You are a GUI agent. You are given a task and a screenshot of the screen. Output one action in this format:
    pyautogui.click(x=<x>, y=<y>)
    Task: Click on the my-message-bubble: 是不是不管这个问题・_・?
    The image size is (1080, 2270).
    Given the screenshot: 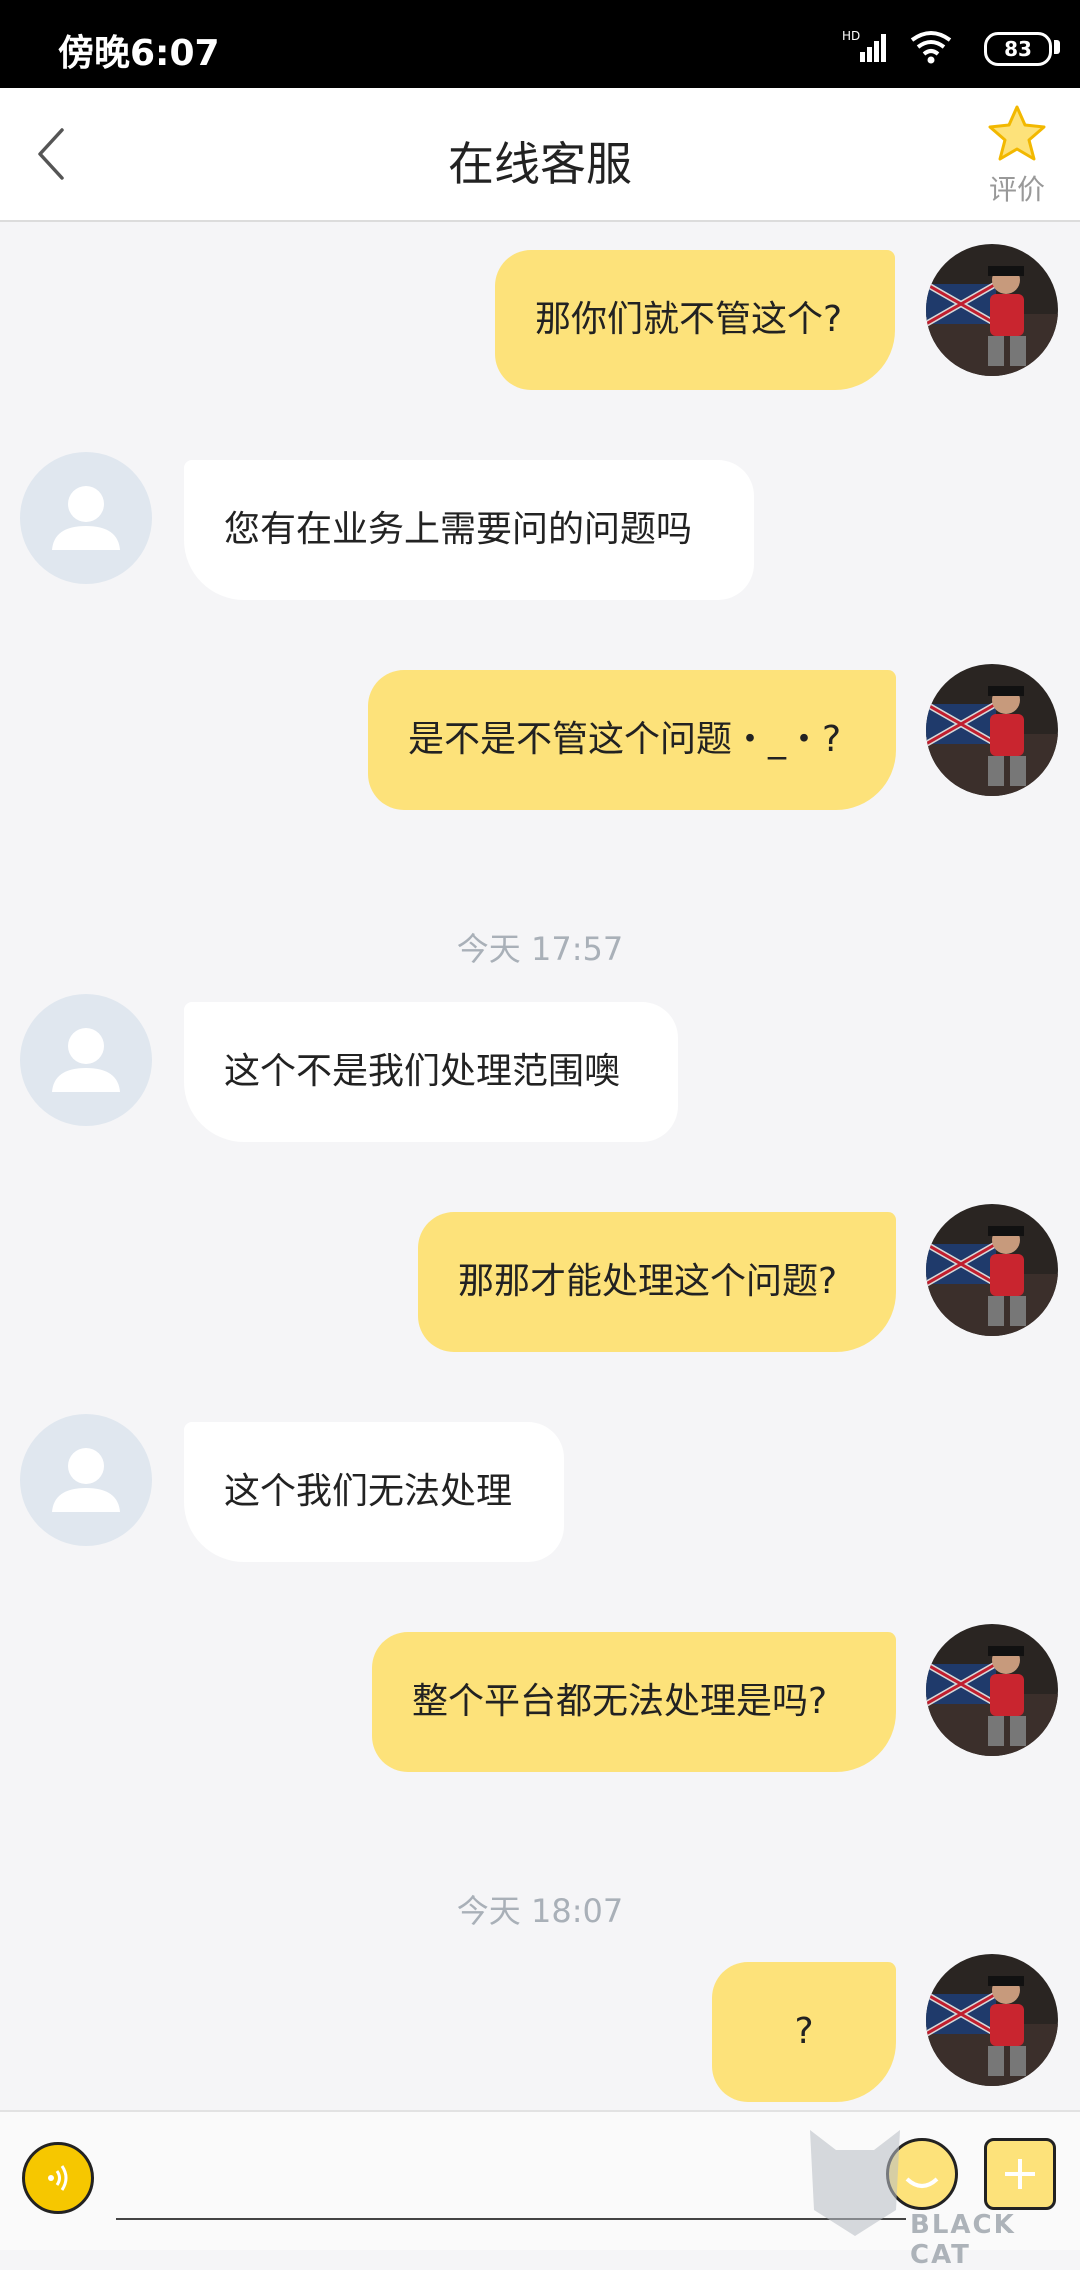 What is the action you would take?
    pyautogui.click(x=632, y=740)
    